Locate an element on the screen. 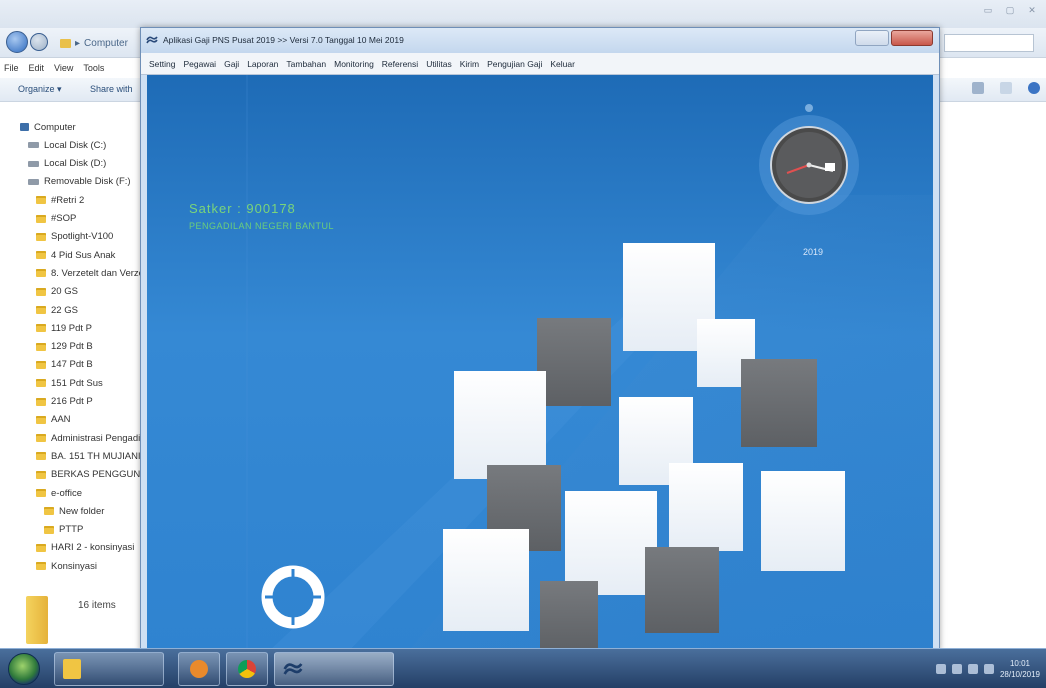  app-menu-kirim: Kirim is located at coordinates (469, 64).